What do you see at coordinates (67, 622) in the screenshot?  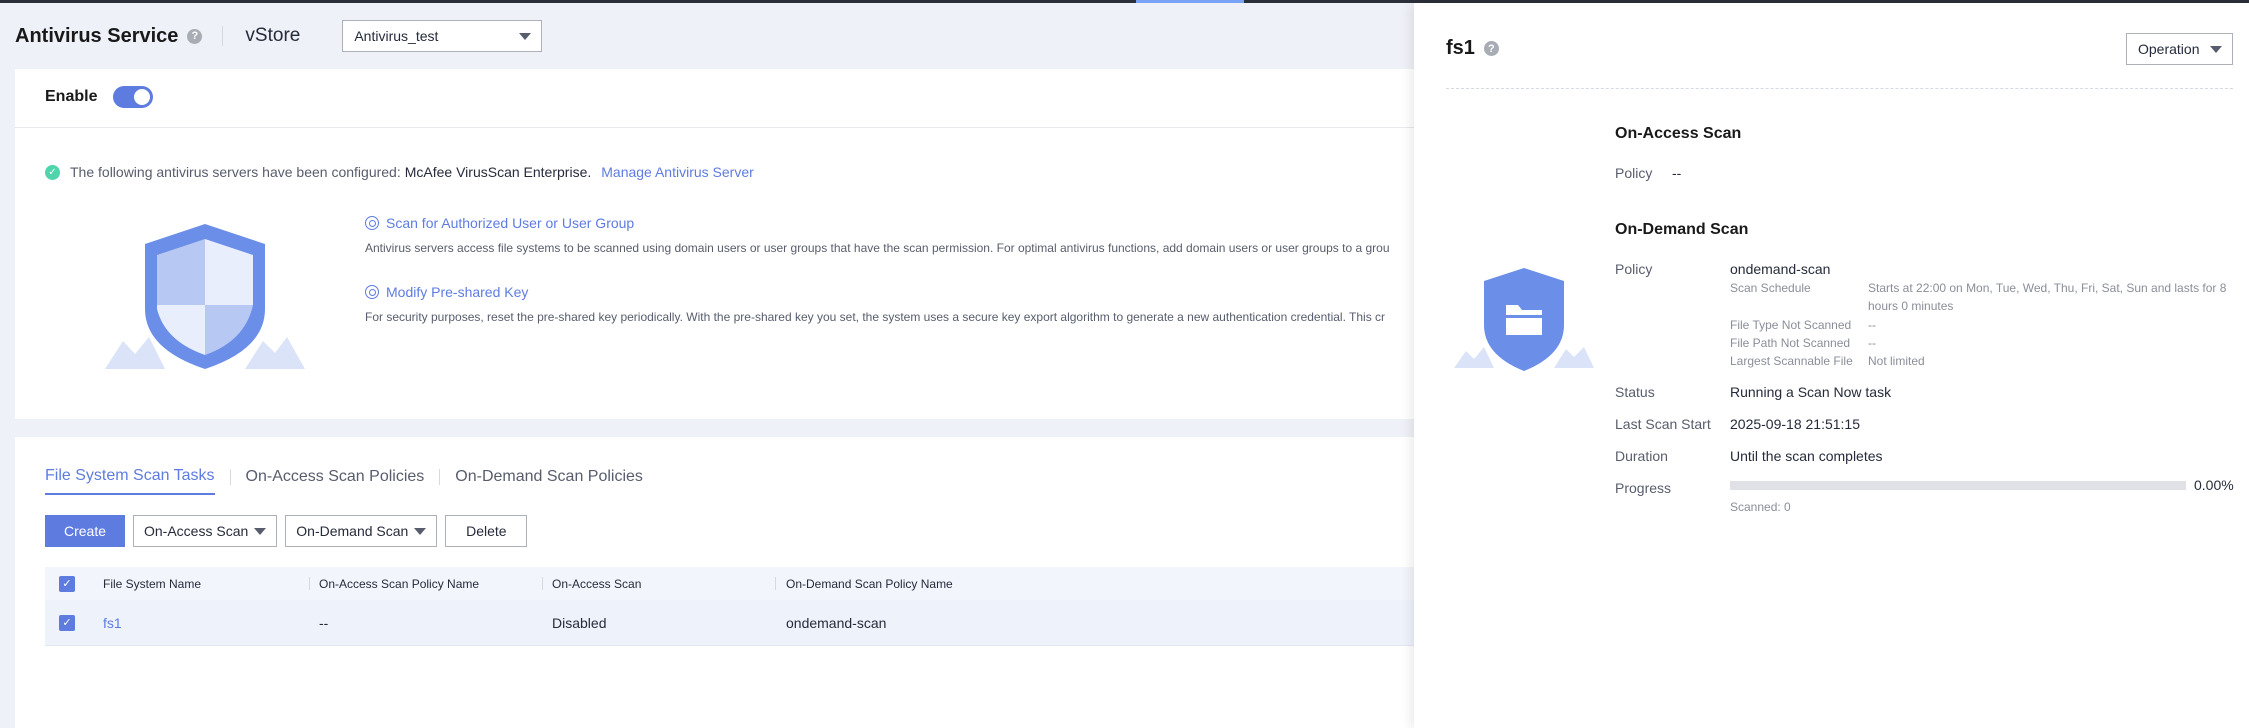 I see `row-checkbox: ✓` at bounding box center [67, 622].